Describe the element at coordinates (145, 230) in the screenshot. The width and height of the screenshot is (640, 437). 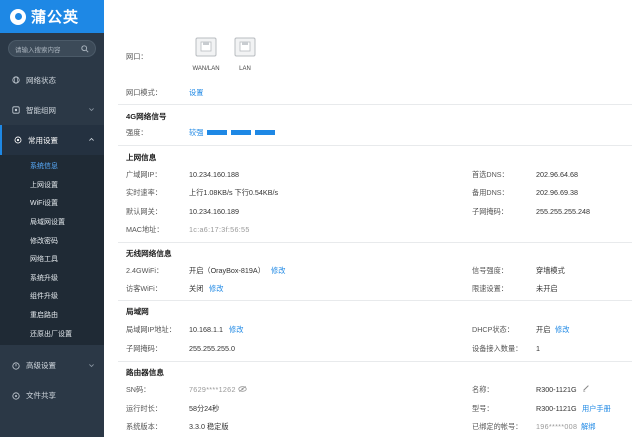
I see `mac-label: MAC地址：` at that location.